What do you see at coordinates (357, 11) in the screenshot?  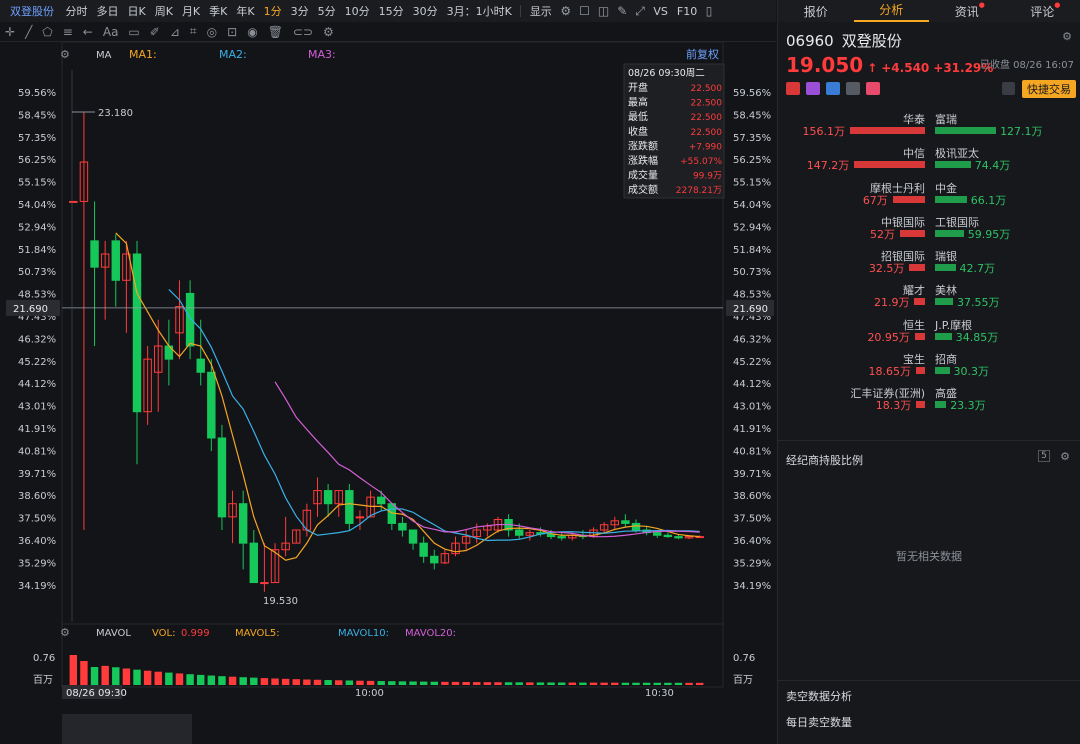 I see `interval-10: 10分` at bounding box center [357, 11].